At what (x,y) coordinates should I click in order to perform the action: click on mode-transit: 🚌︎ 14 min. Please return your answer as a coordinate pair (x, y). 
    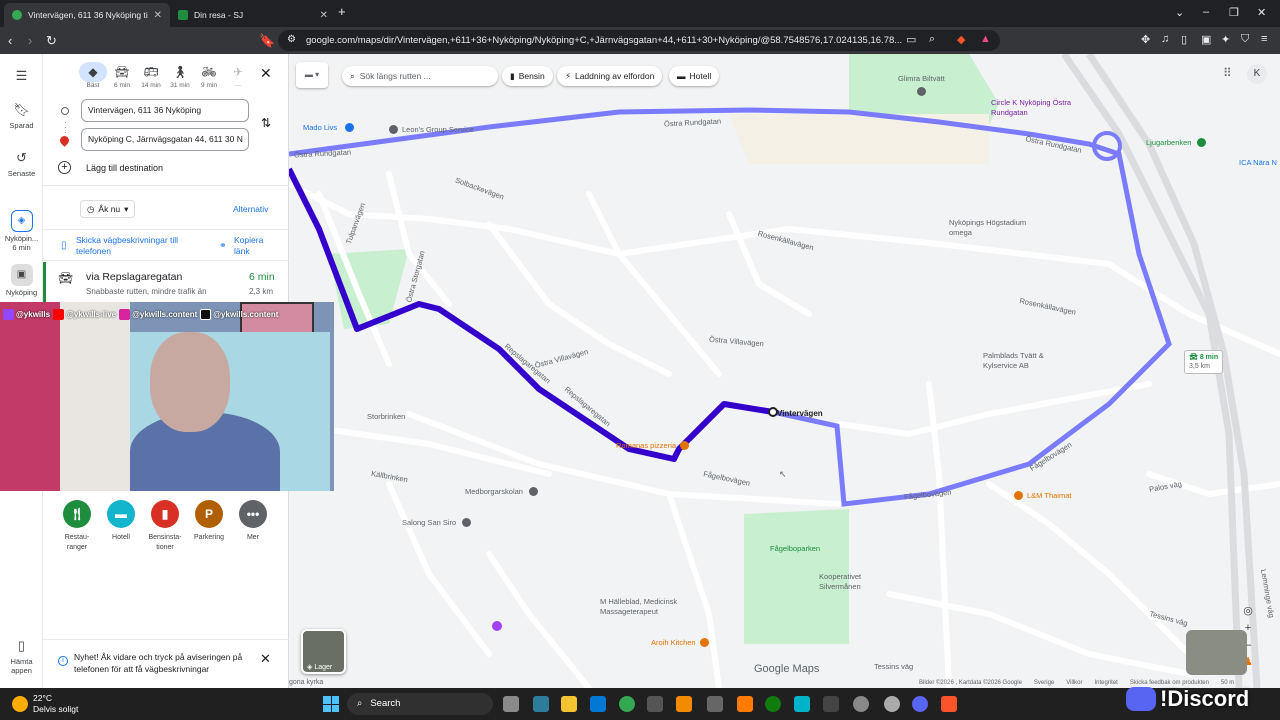
    Looking at the image, I should click on (151, 75).